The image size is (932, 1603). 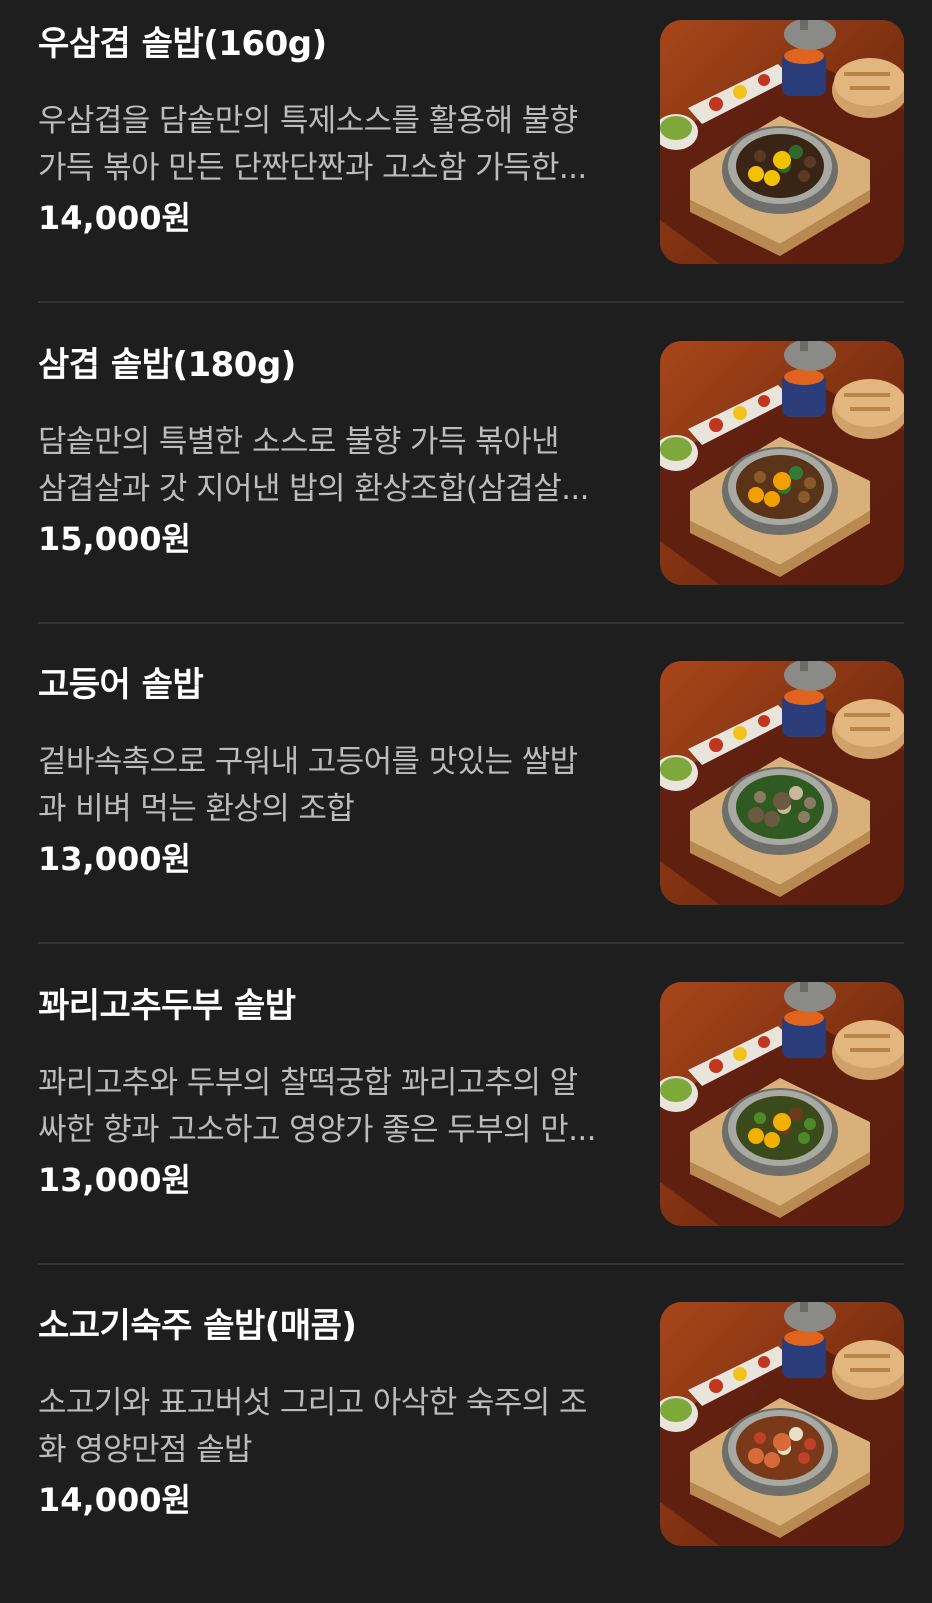 What do you see at coordinates (197, 1326) in the screenshot?
I see `menu-item-name: 소고기숙주 솥밥(매콤)` at bounding box center [197, 1326].